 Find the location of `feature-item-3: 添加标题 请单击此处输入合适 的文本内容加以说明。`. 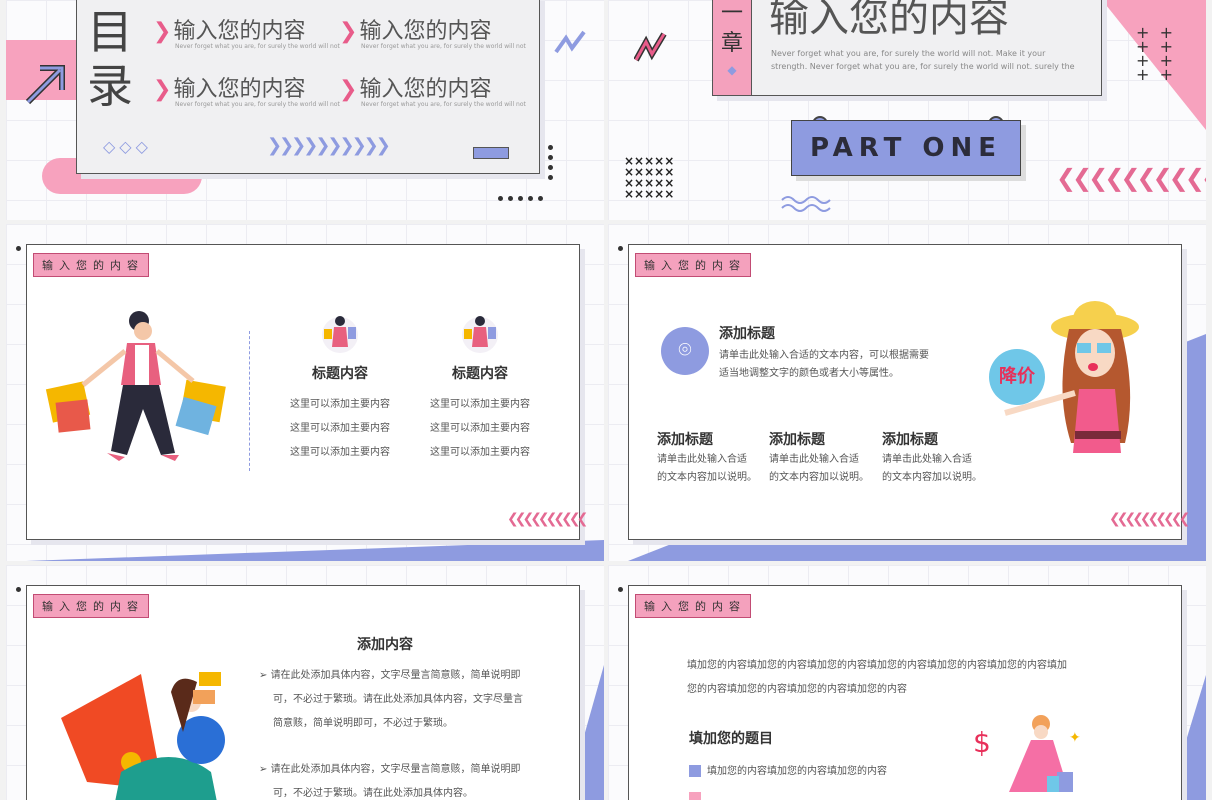

feature-item-3: 添加标题 请单击此处输入合适 的文本内容加以说明。 is located at coordinates (932, 457).